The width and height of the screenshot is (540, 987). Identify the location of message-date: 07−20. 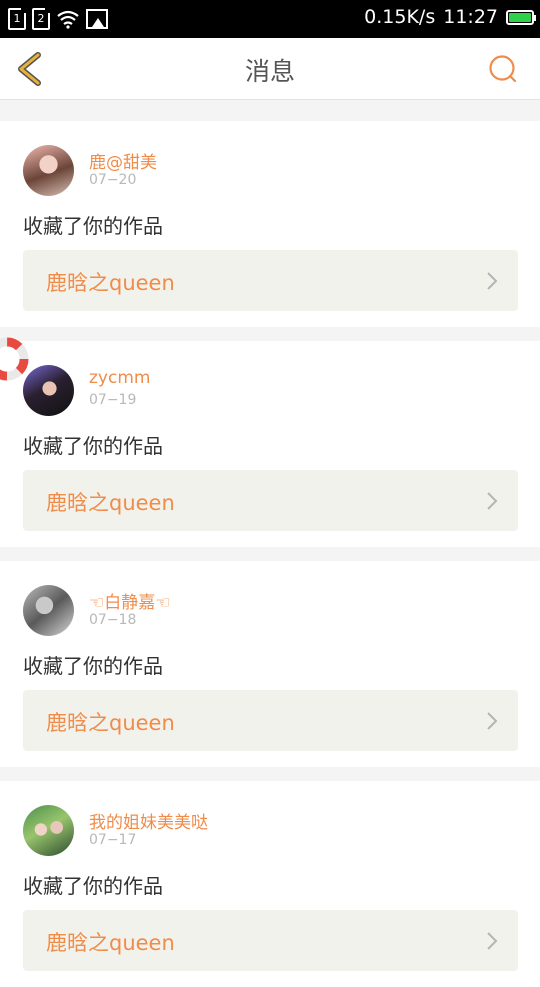
(113, 180).